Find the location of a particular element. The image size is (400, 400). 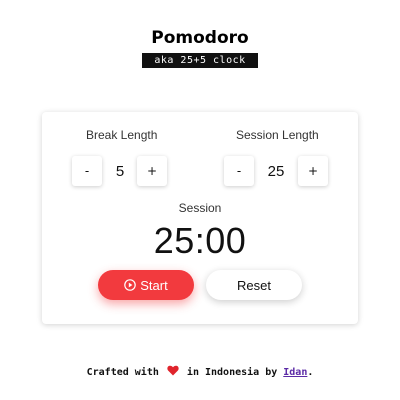

session-decrement-button: - is located at coordinates (239, 171).